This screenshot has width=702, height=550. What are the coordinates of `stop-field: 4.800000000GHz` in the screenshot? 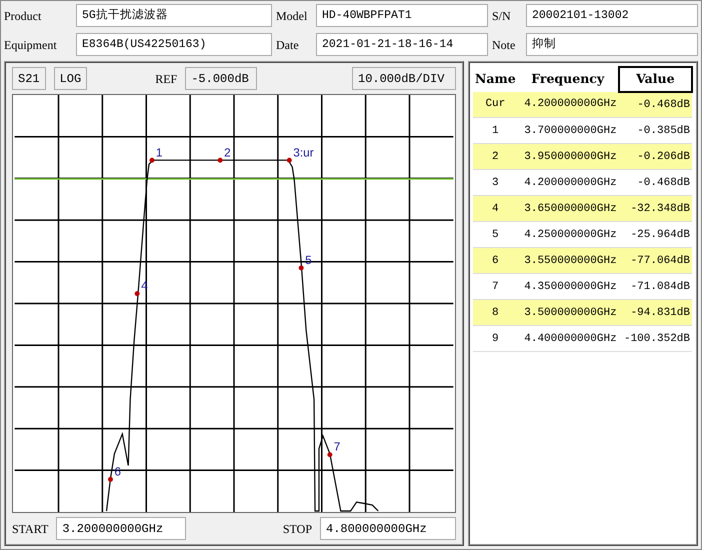 It's located at (388, 528).